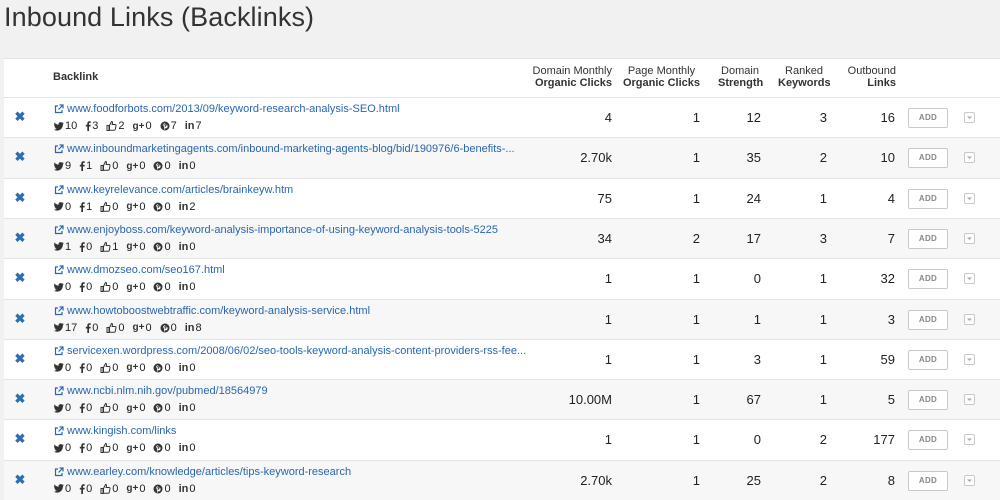 The image size is (1000, 500). What do you see at coordinates (75, 77) in the screenshot?
I see `header-backlink: Backlink` at bounding box center [75, 77].